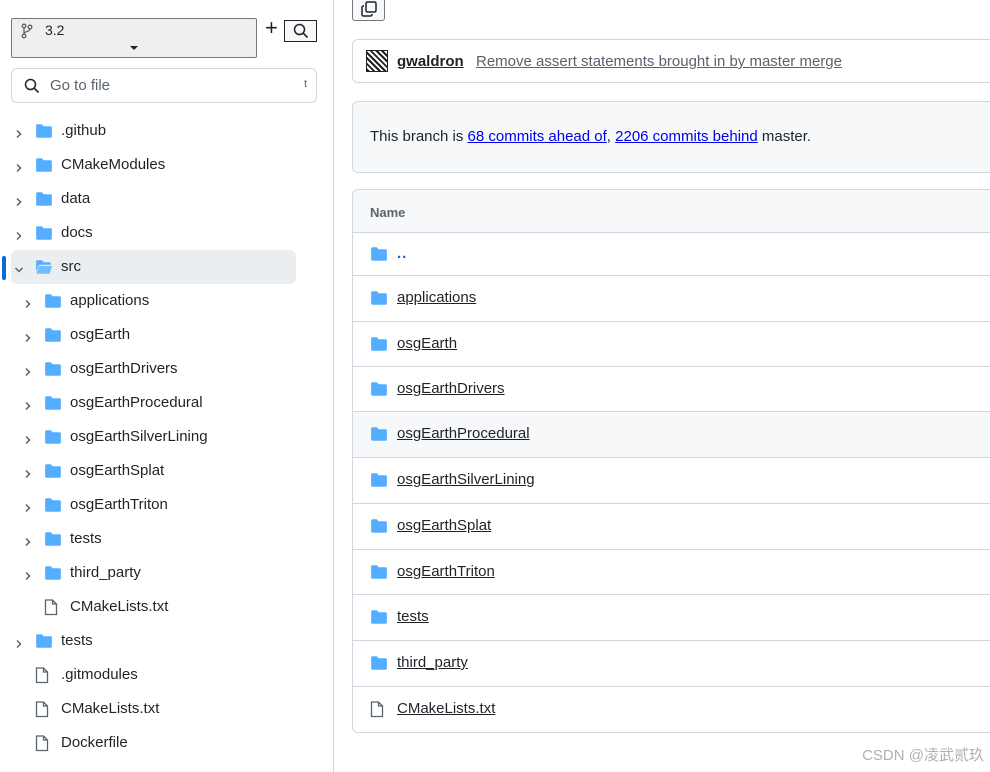 The image size is (990, 772). What do you see at coordinates (537, 136) in the screenshot?
I see `commits-ahead-link: 68 commits ahead of` at bounding box center [537, 136].